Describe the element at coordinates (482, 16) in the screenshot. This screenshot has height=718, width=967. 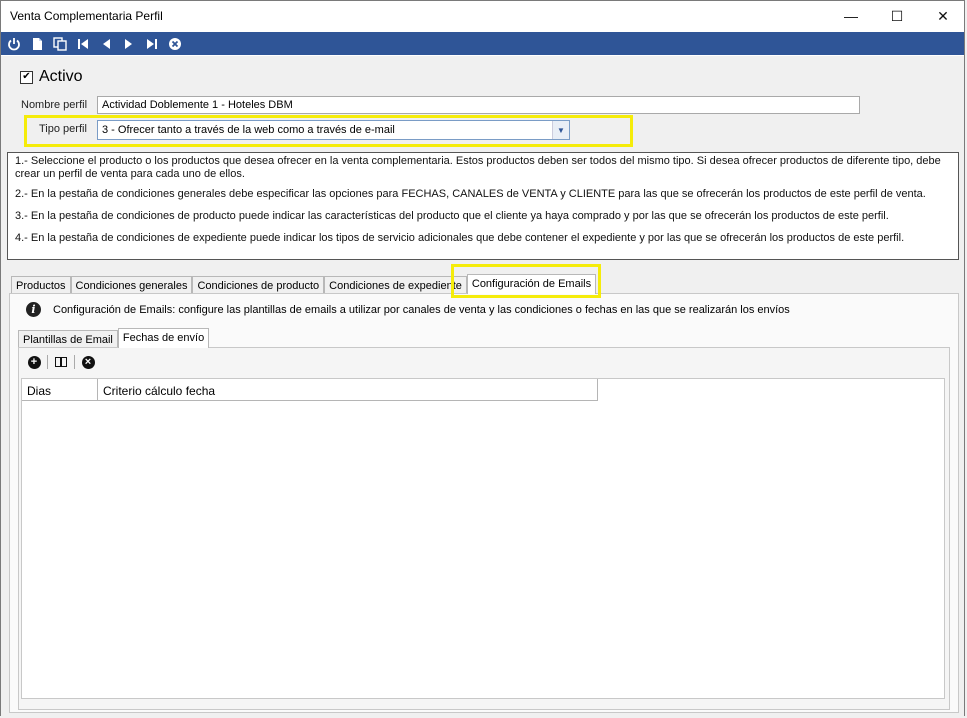
I see `title-bar: Venta Complementaria Perfil — ☐ ✕` at that location.